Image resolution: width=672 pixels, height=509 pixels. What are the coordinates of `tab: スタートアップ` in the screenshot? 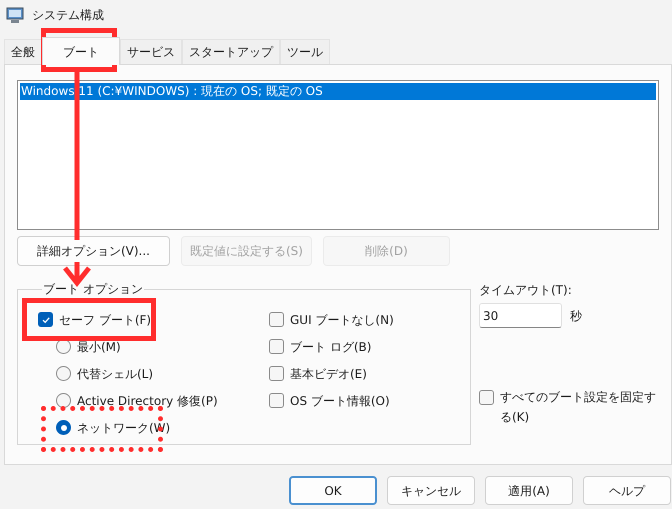 It's located at (231, 51).